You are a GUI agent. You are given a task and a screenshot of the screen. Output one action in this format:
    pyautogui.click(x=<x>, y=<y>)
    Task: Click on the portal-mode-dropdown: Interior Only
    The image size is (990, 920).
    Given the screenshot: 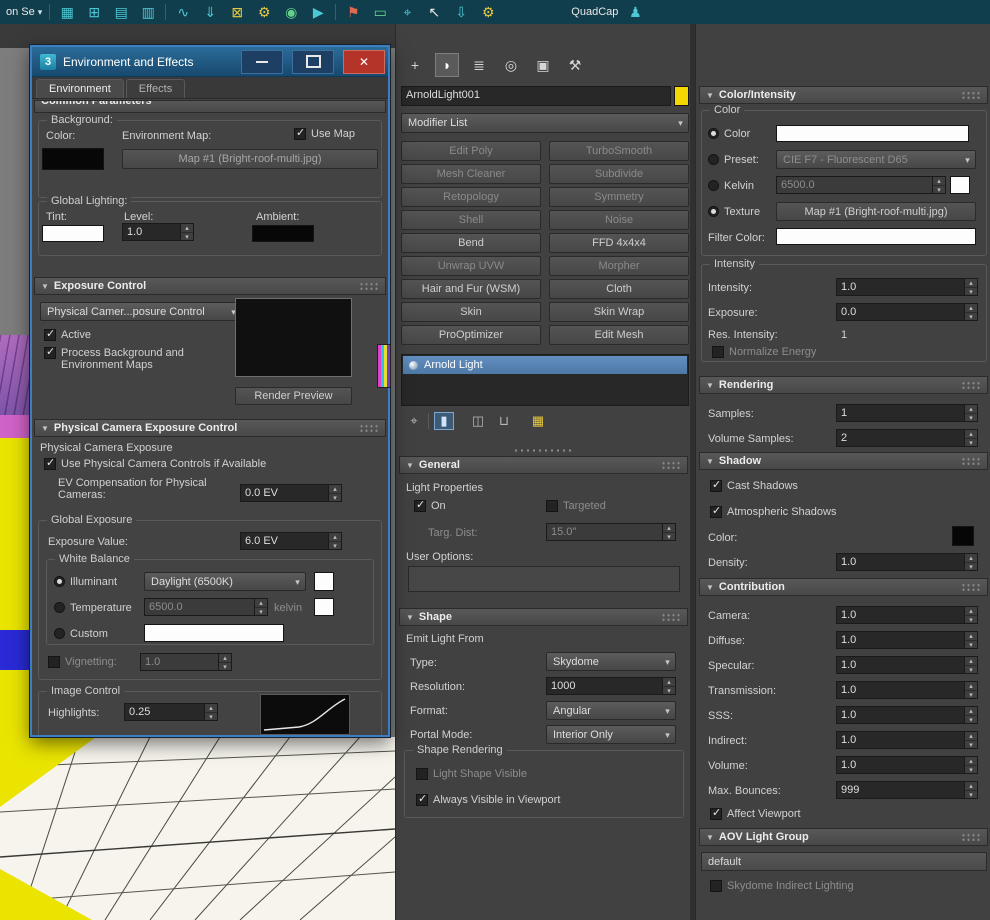 What is the action you would take?
    pyautogui.click(x=611, y=734)
    